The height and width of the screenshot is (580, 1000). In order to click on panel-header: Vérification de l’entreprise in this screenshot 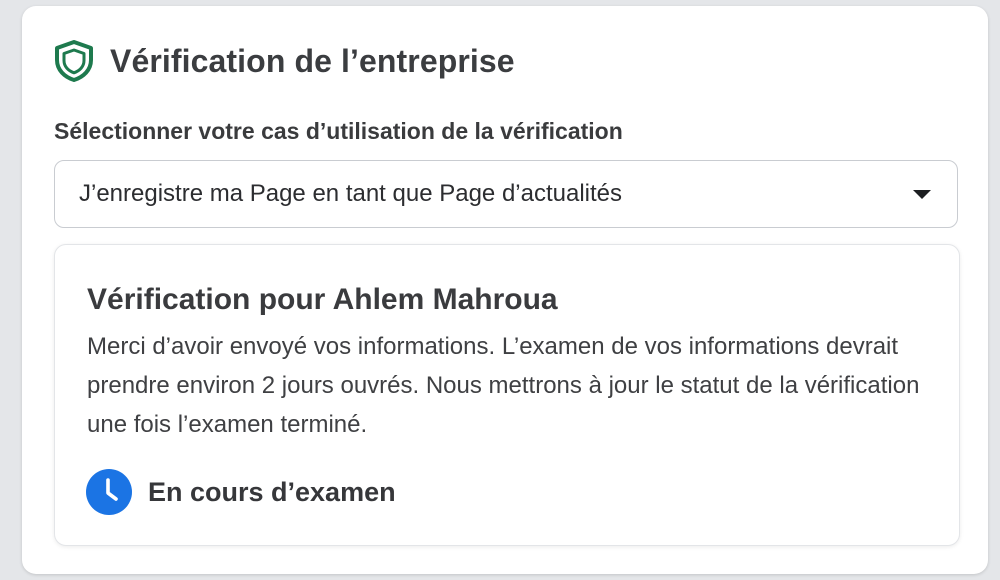, I will do `click(284, 61)`.